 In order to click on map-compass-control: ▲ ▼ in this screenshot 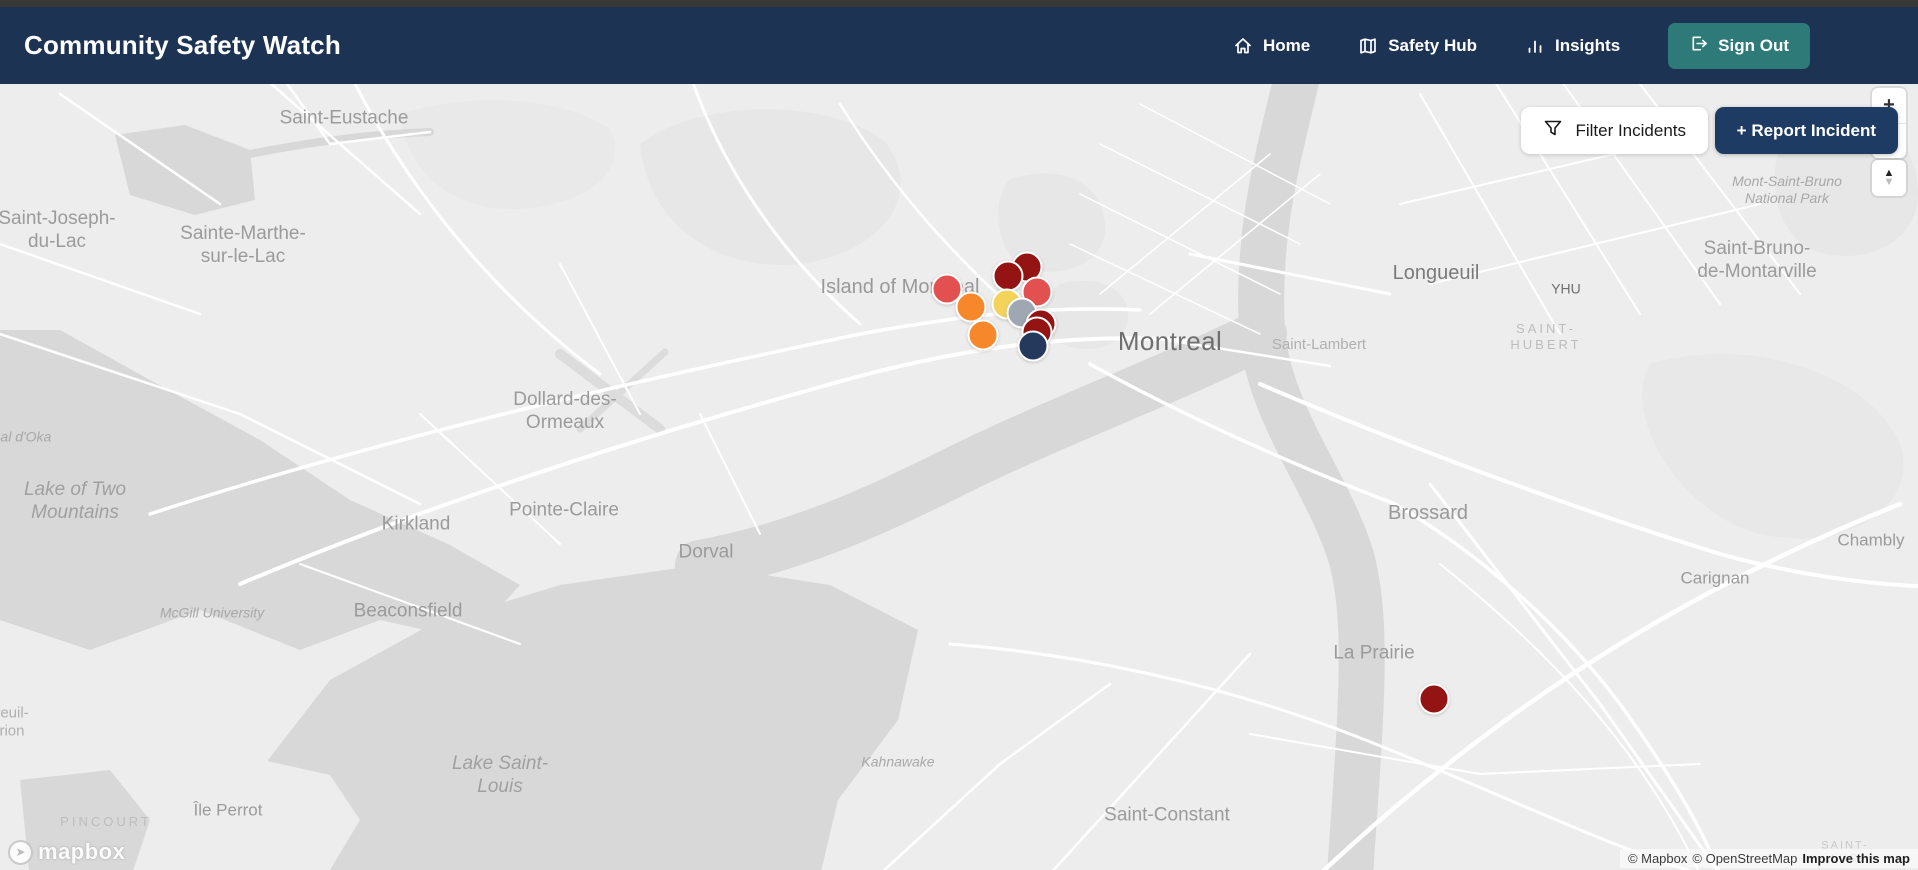, I will do `click(1889, 178)`.